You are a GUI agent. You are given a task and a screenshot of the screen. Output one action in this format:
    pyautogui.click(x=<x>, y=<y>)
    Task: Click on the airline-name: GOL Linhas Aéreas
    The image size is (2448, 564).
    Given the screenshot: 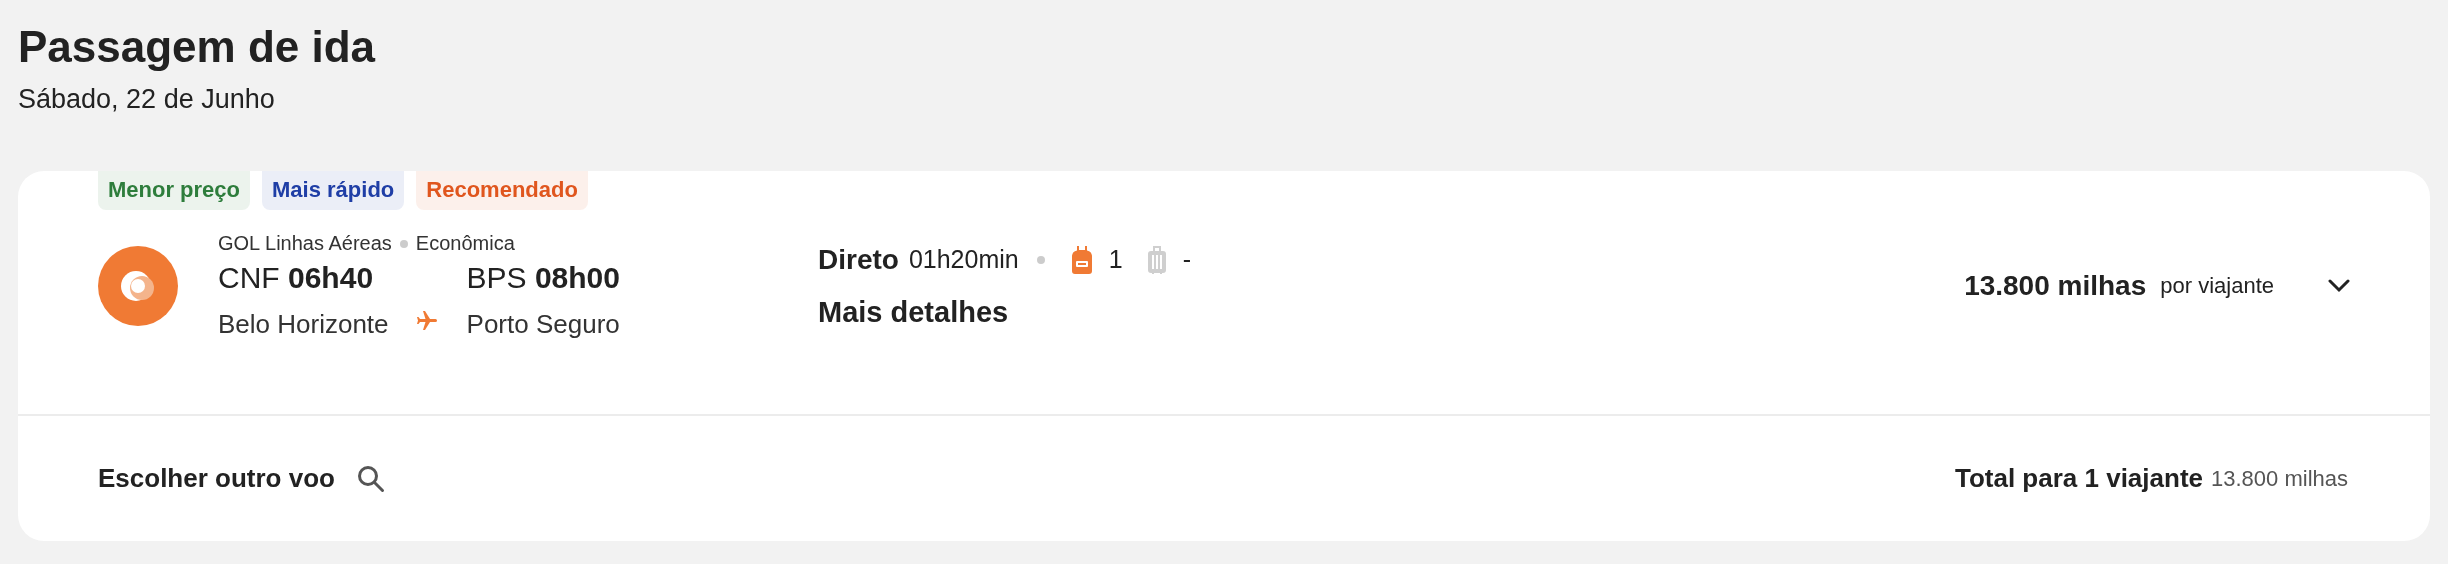 What is the action you would take?
    pyautogui.click(x=305, y=243)
    